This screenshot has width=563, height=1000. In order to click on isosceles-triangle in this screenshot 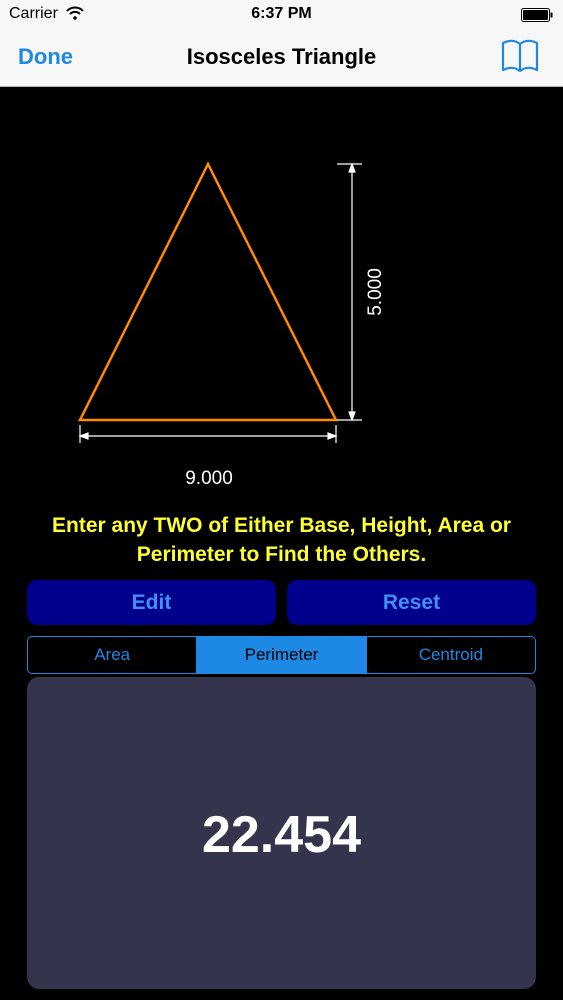, I will do `click(208, 291)`.